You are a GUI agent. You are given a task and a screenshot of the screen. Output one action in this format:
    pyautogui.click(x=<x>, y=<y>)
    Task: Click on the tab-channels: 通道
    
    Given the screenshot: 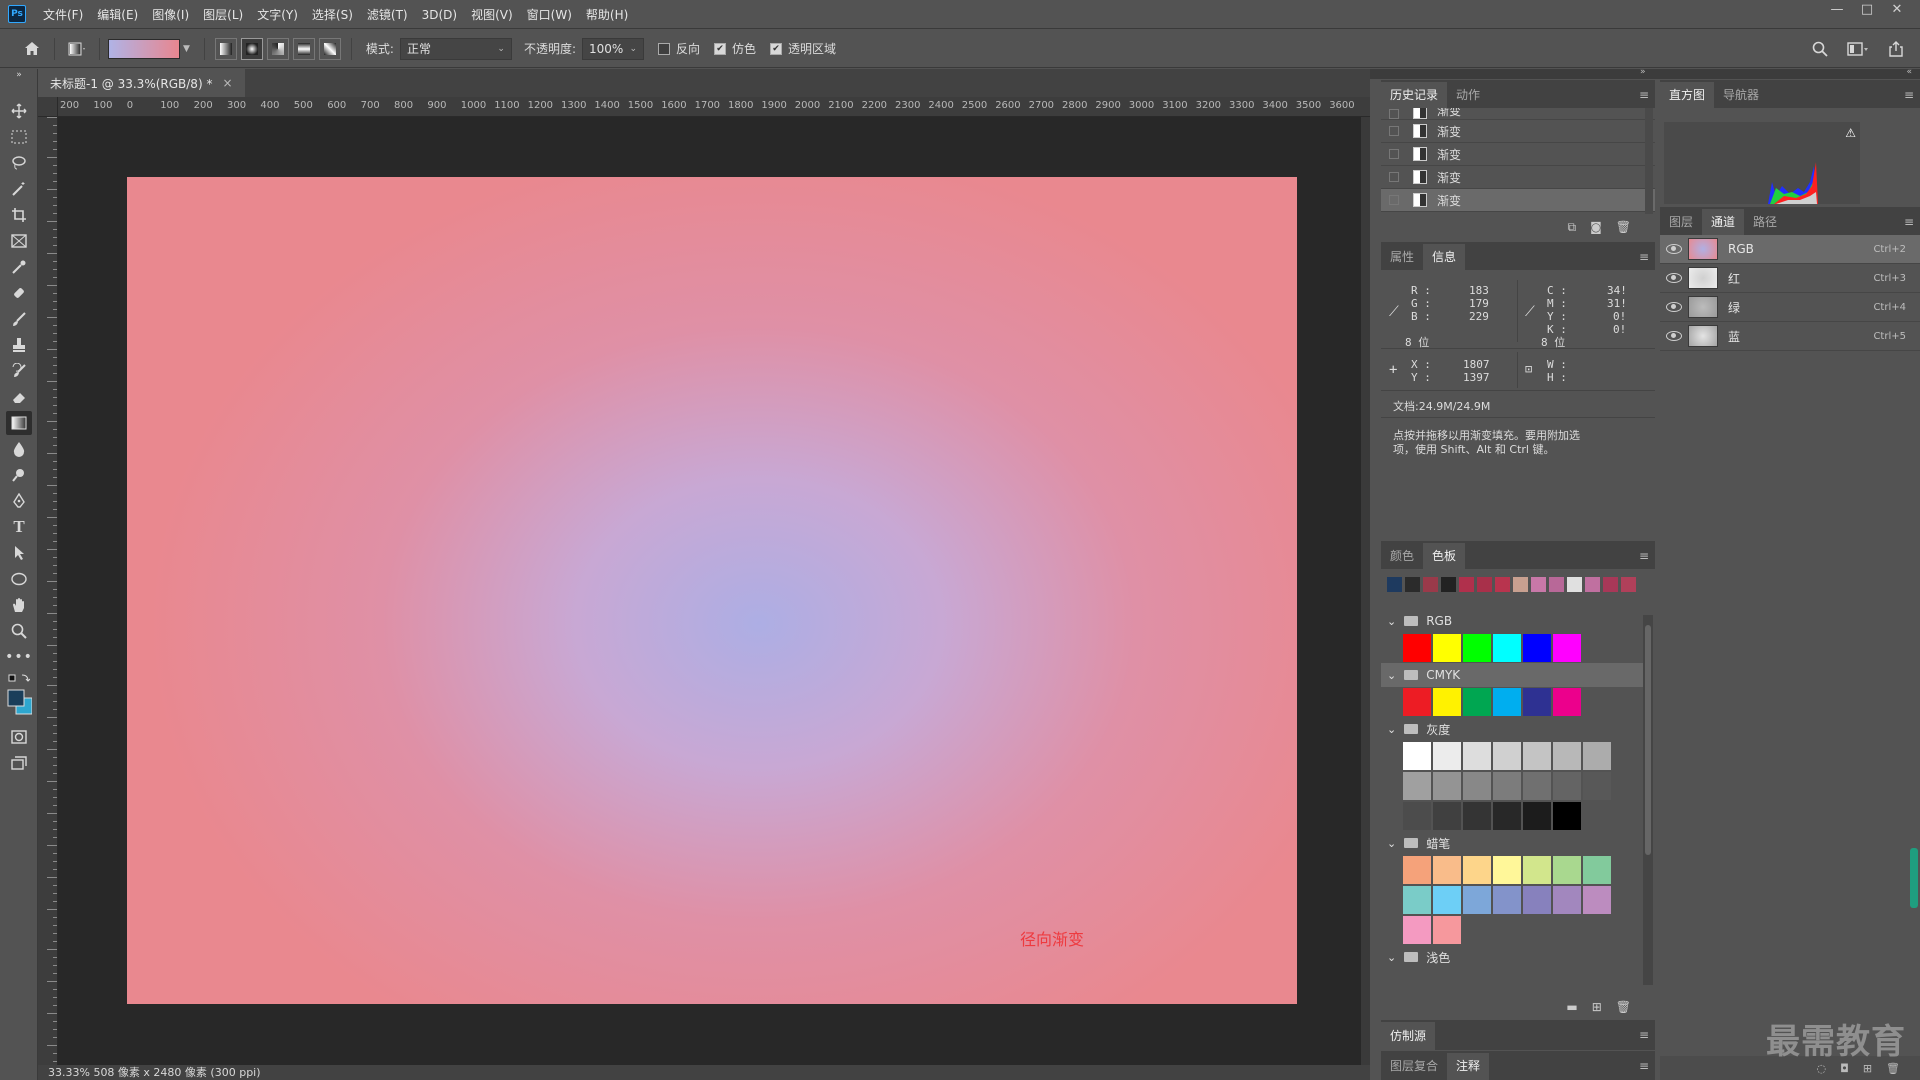 What is the action you would take?
    pyautogui.click(x=1723, y=222)
    